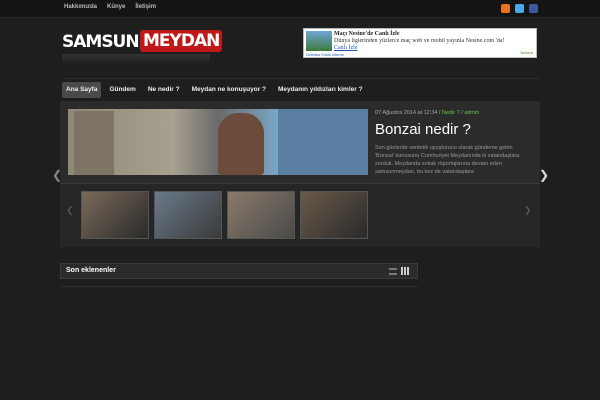 Image resolution: width=600 pixels, height=400 pixels. I want to click on nav-home: Ana Sayfa, so click(82, 90).